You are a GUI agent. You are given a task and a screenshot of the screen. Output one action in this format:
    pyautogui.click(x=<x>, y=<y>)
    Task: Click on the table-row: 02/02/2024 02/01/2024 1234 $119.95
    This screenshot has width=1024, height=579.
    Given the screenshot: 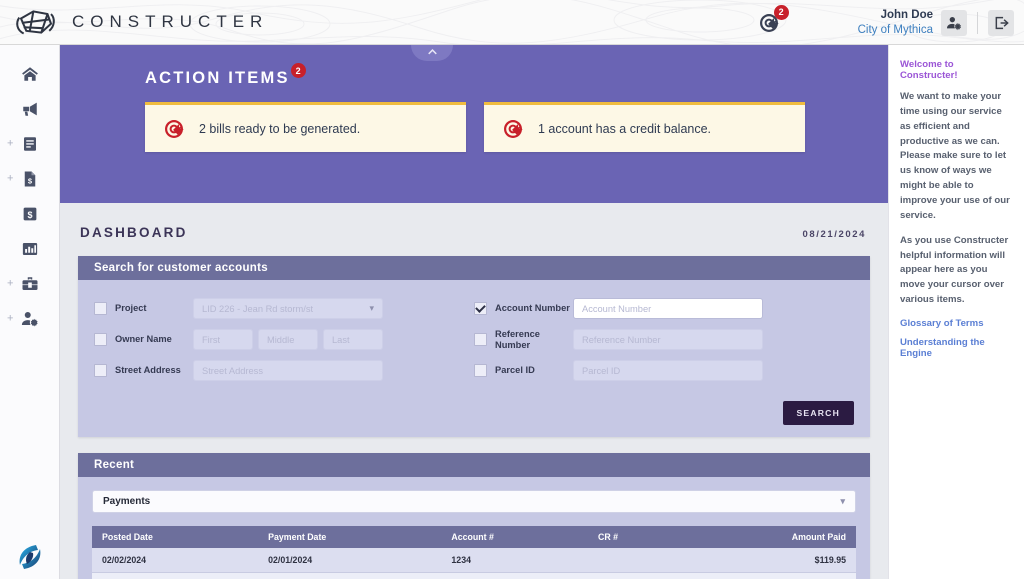 What is the action you would take?
    pyautogui.click(x=474, y=560)
    